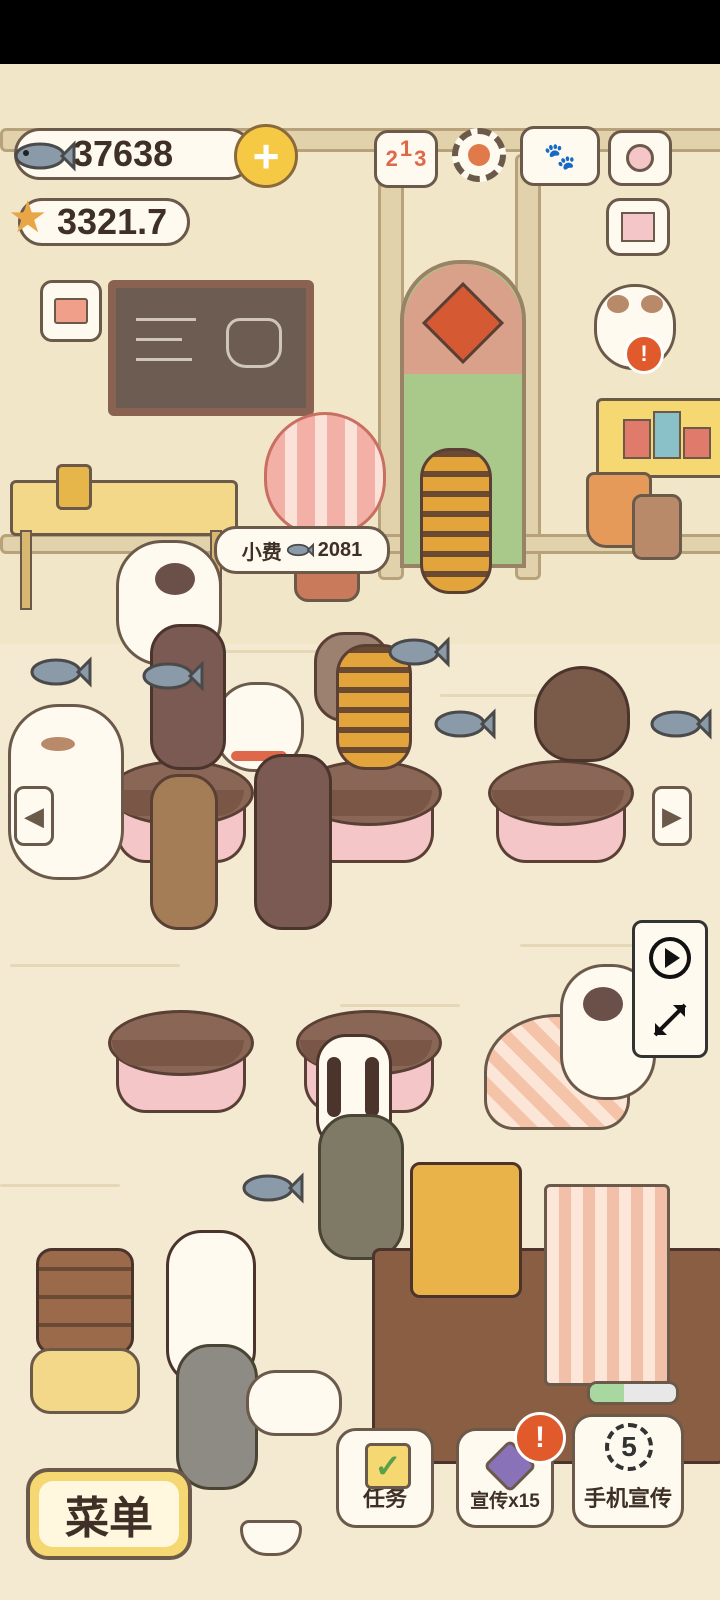 The height and width of the screenshot is (1600, 720). What do you see at coordinates (657, 527) in the screenshot?
I see `cactus-pot` at bounding box center [657, 527].